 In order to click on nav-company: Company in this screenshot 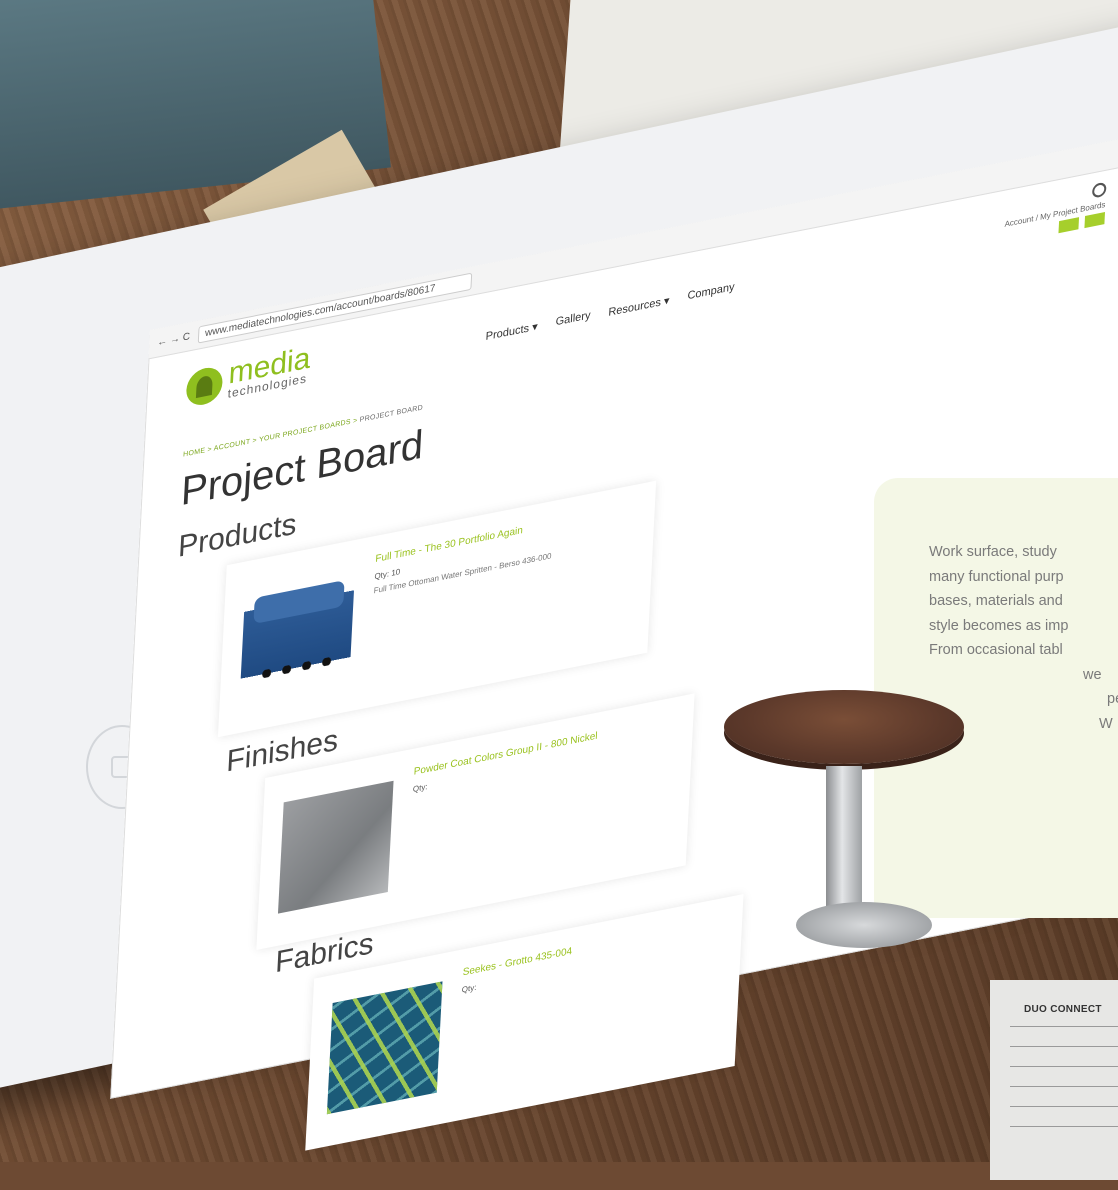, I will do `click(711, 292)`.